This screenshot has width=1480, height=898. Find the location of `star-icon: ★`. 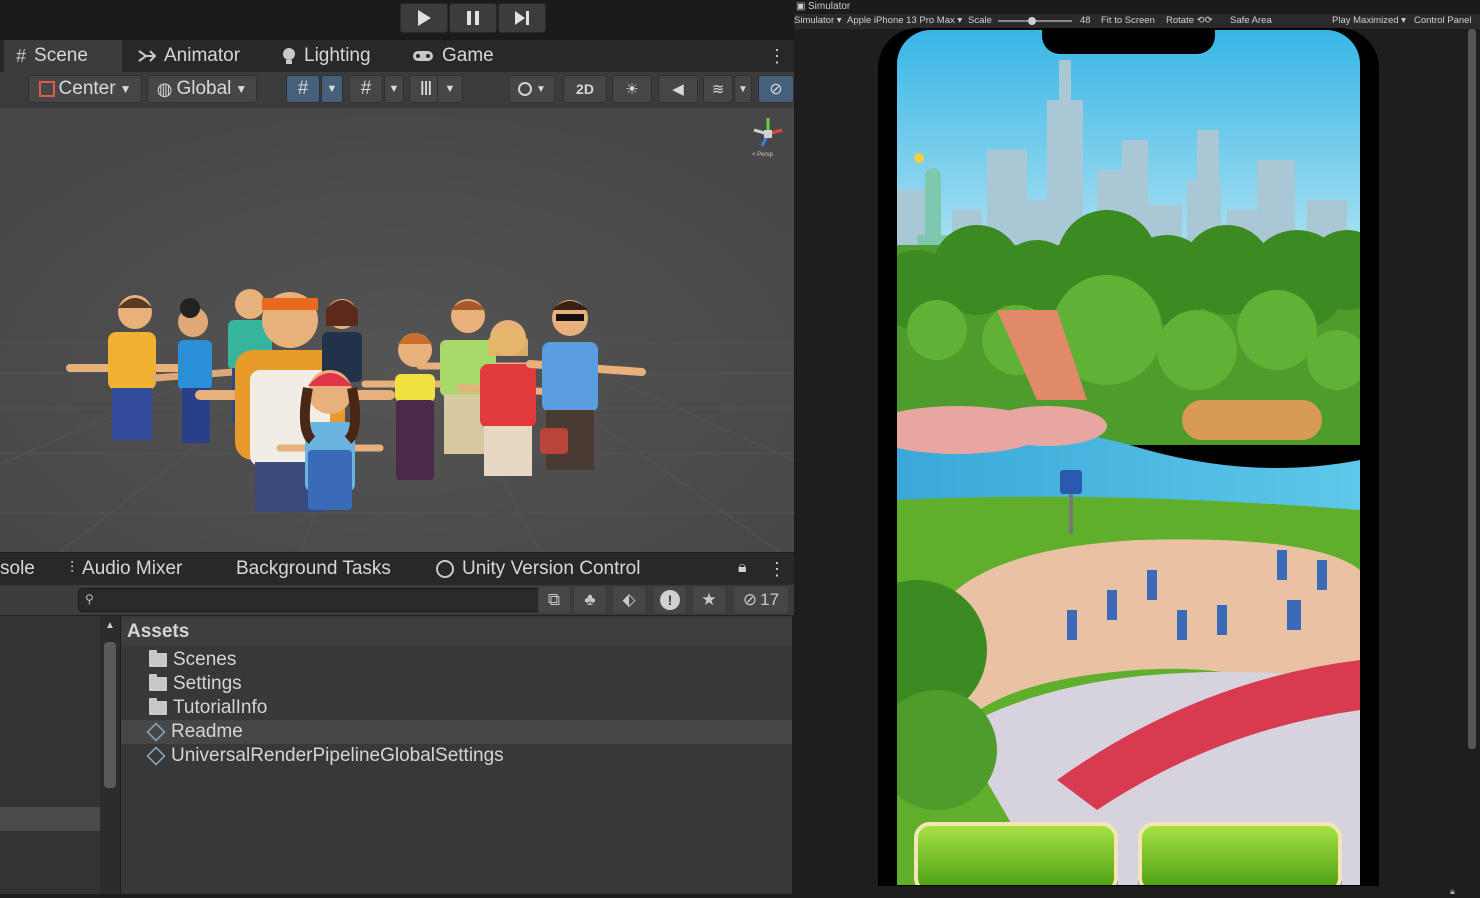

star-icon: ★ is located at coordinates (709, 599).